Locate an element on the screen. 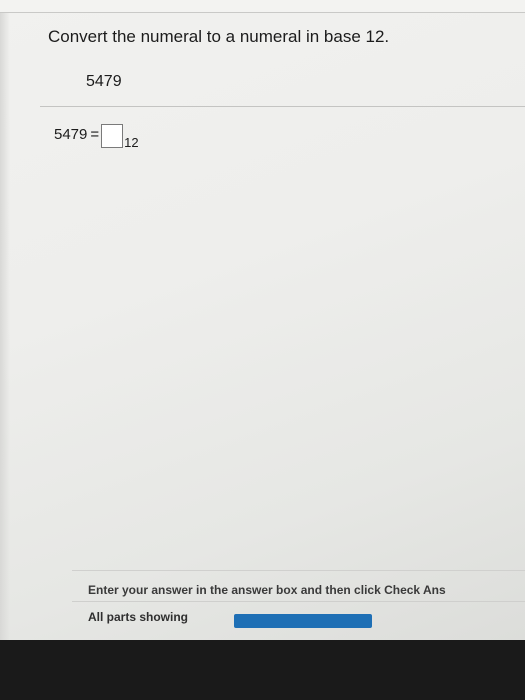  given-numeral: 5479 is located at coordinates (104, 81).